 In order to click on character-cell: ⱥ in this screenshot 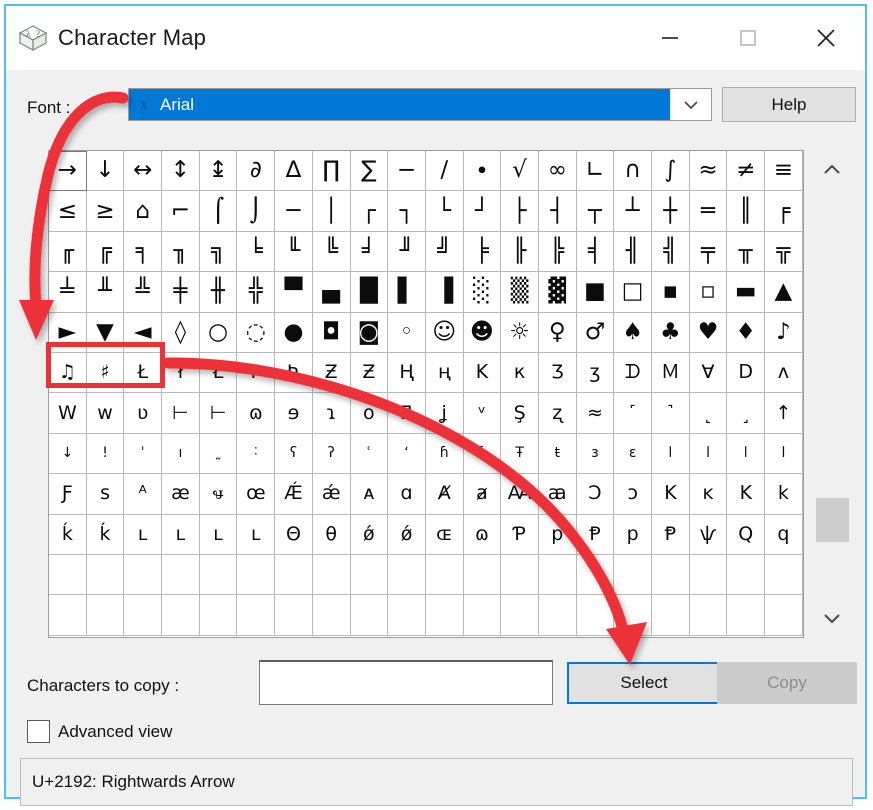, I will do `click(482, 494)`.